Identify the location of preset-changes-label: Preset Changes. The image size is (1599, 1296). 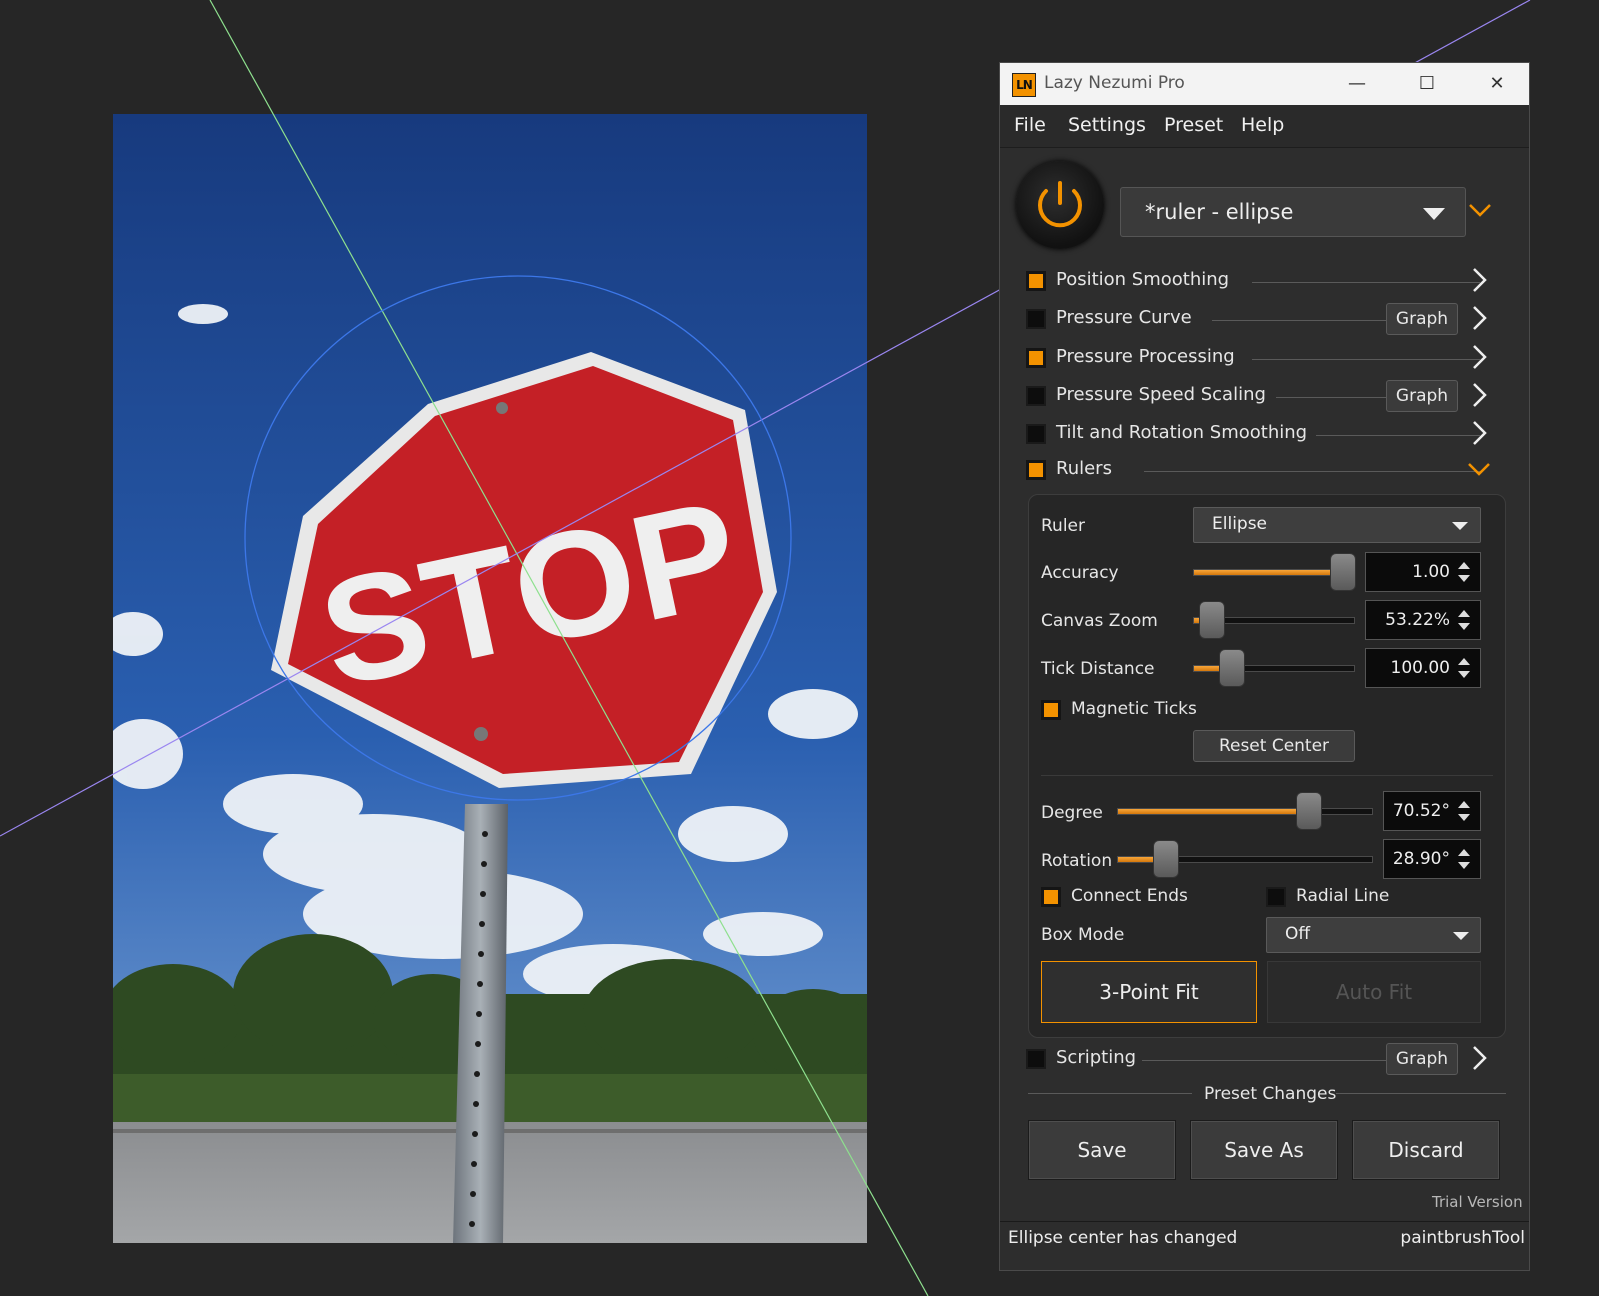
(1270, 1094).